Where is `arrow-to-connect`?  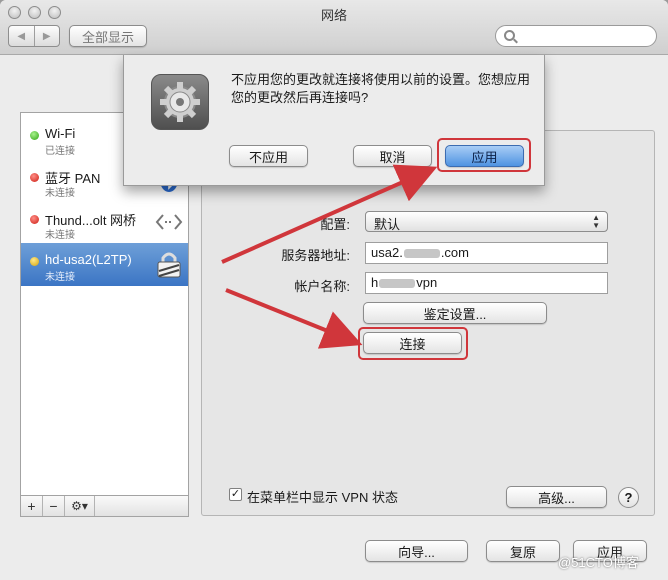
arrow-to-connect is located at coordinates (294, 318).